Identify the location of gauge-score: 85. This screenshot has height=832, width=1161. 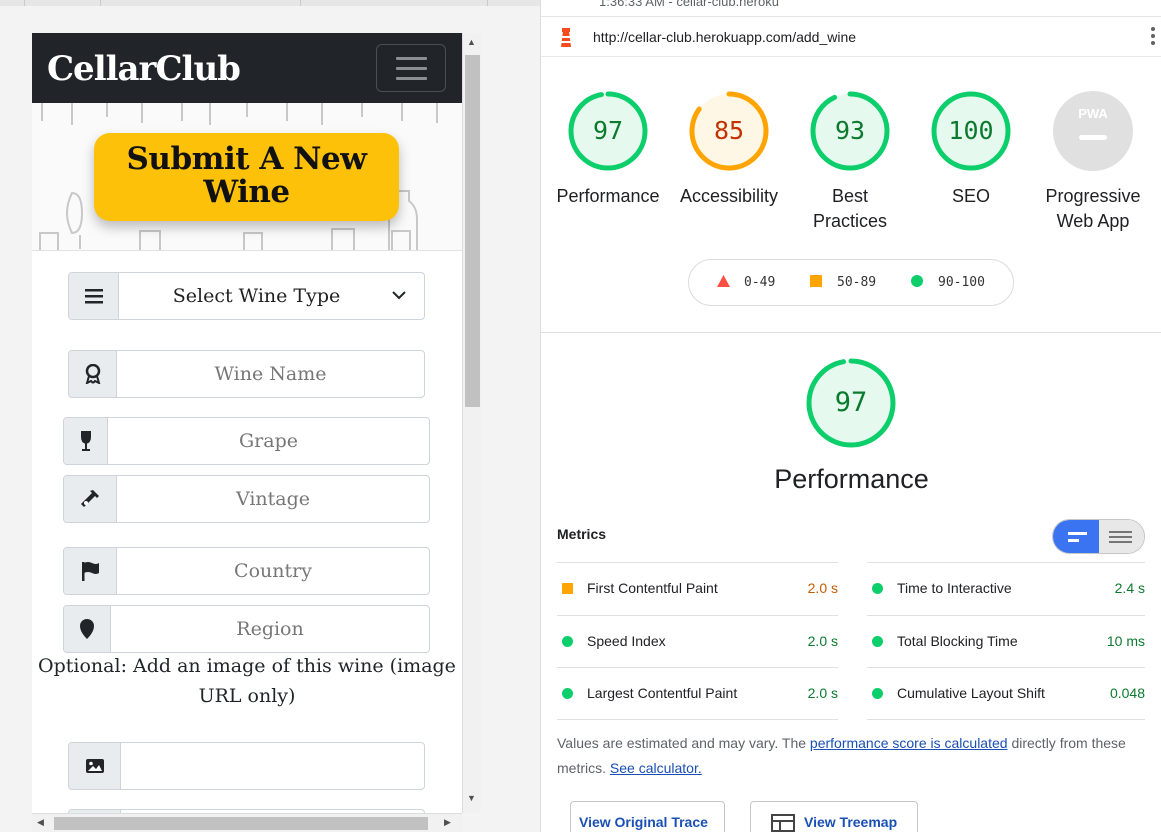
(729, 130).